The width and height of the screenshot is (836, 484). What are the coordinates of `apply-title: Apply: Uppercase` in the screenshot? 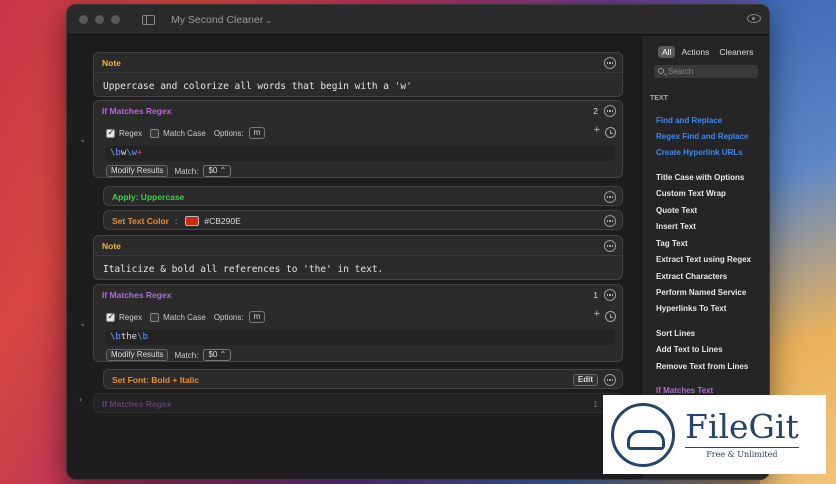 It's located at (148, 197).